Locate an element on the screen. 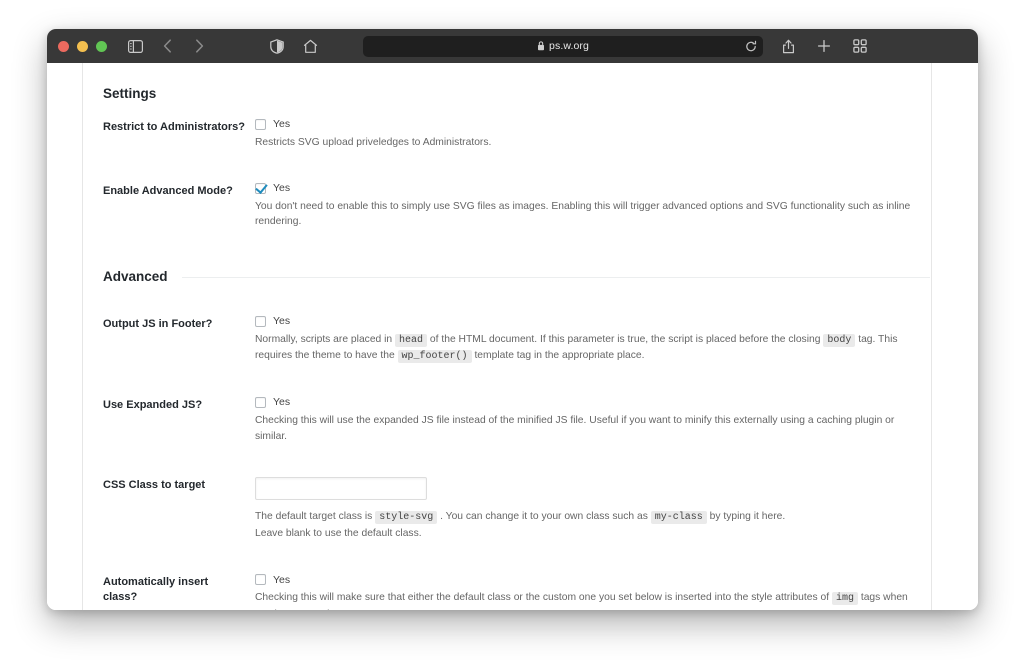 Image resolution: width=1024 pixels, height=668 pixels. code-token-style-svg: style-svg is located at coordinates (406, 517).